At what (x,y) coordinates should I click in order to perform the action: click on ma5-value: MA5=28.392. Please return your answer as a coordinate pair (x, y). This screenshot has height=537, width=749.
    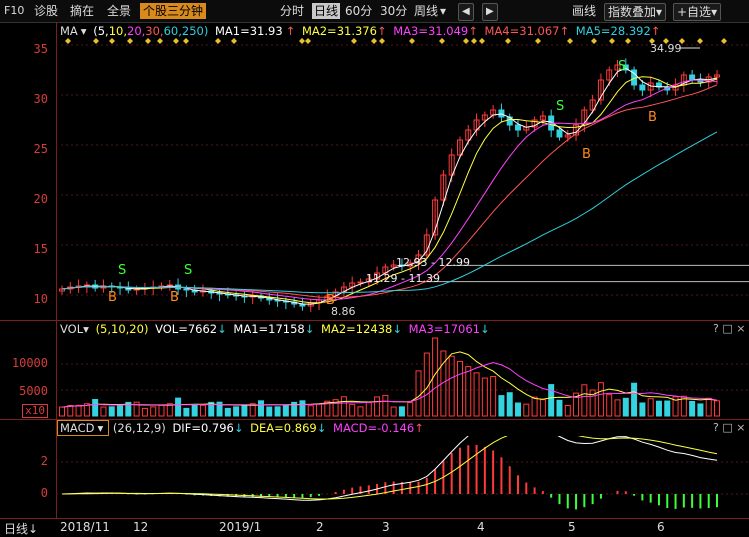
    Looking at the image, I should click on (613, 31).